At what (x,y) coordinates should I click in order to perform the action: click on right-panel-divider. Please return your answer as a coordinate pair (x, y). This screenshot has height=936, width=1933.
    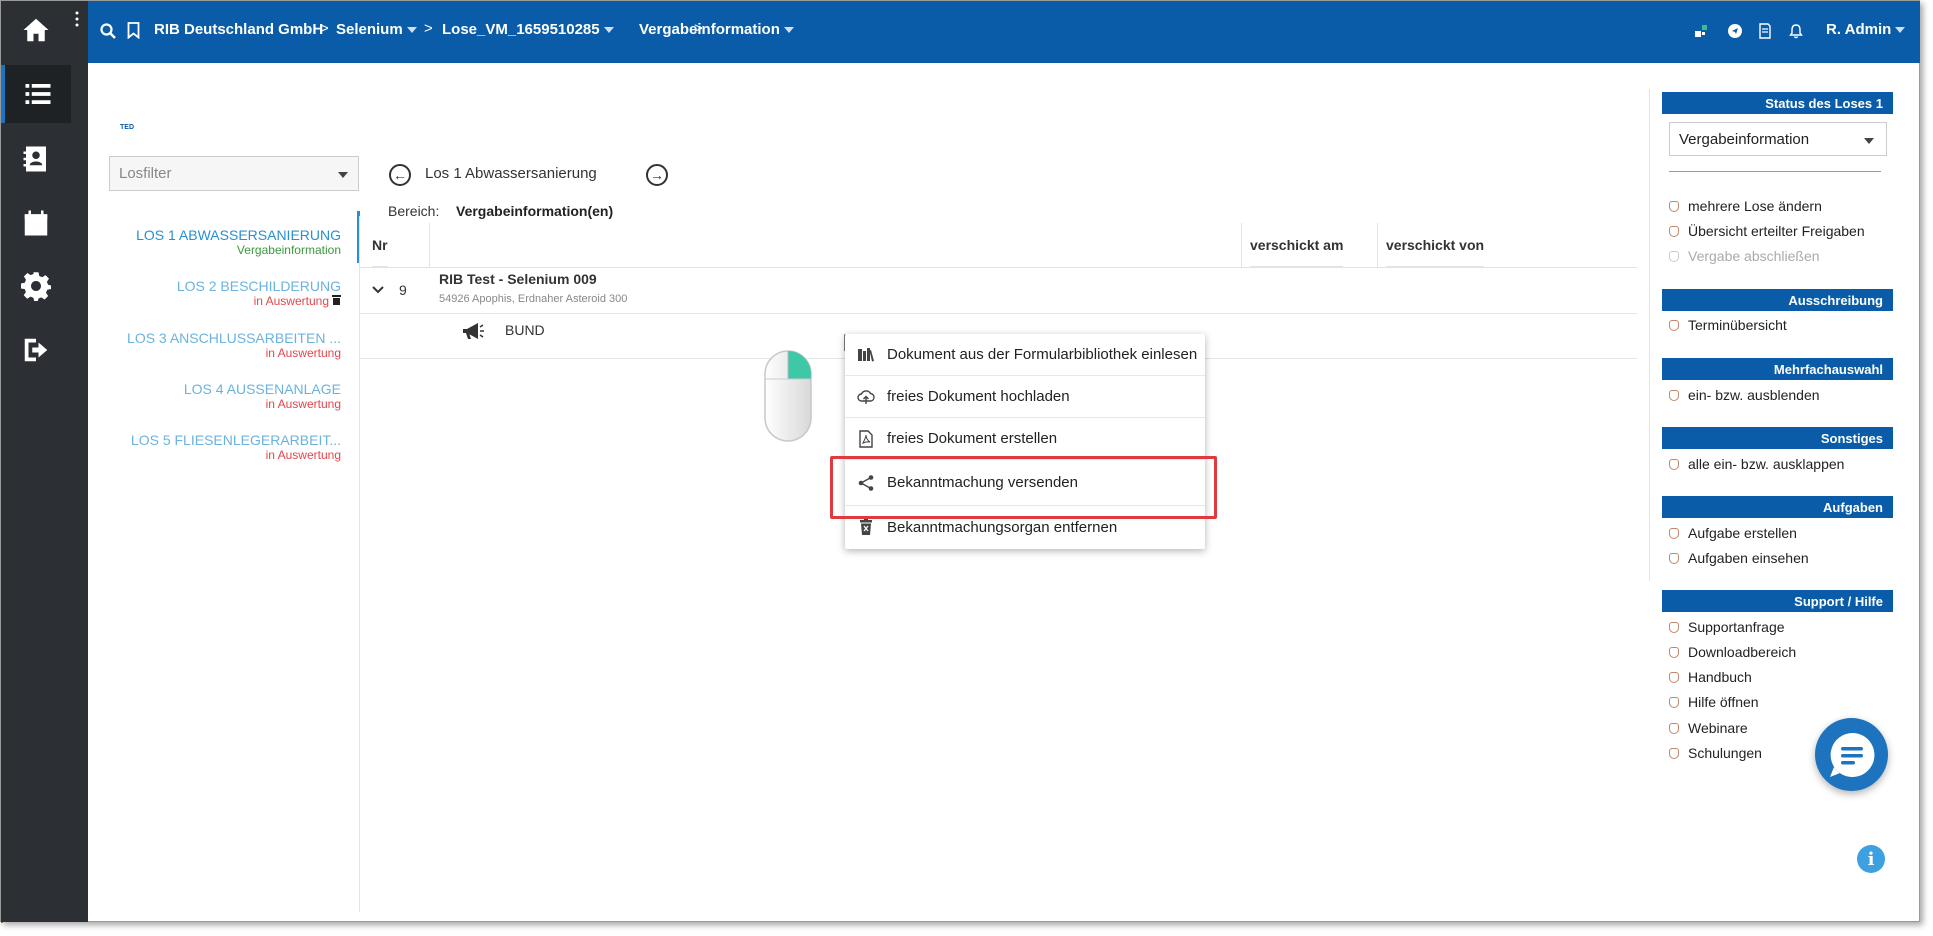
    Looking at the image, I should click on (1649, 335).